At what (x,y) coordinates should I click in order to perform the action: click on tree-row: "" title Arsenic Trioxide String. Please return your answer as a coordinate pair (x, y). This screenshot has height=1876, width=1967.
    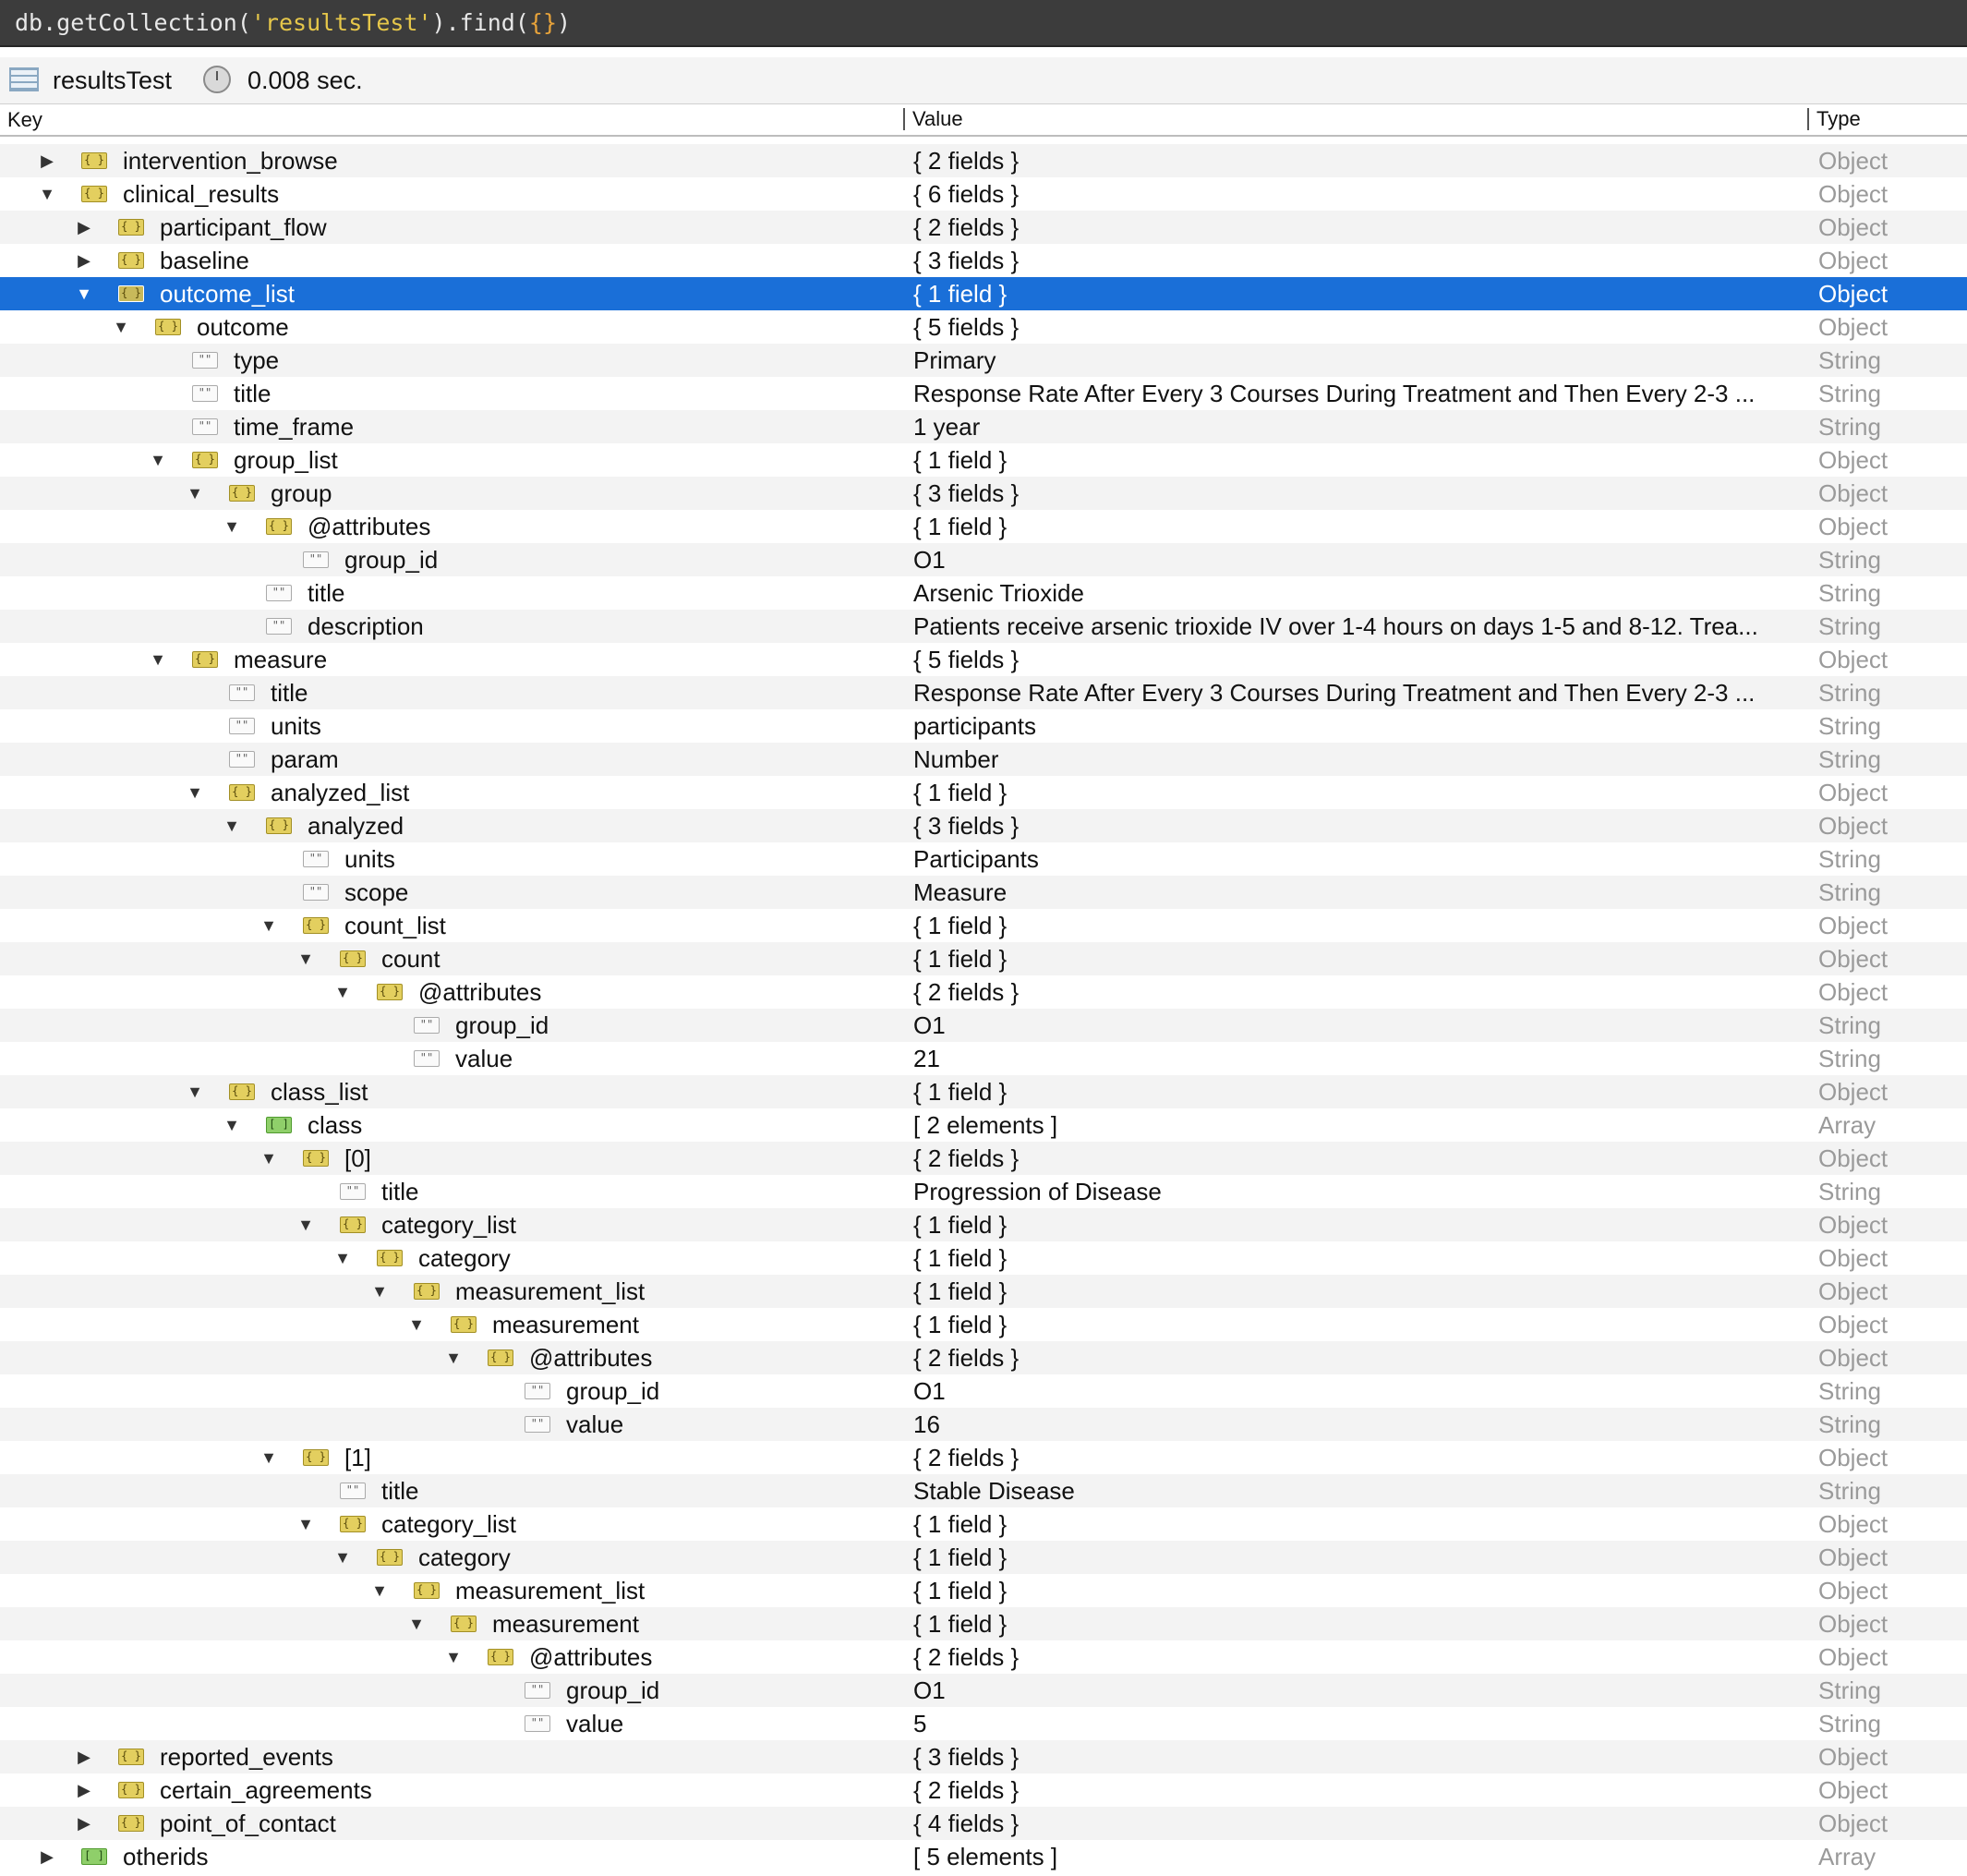
    Looking at the image, I should click on (983, 593).